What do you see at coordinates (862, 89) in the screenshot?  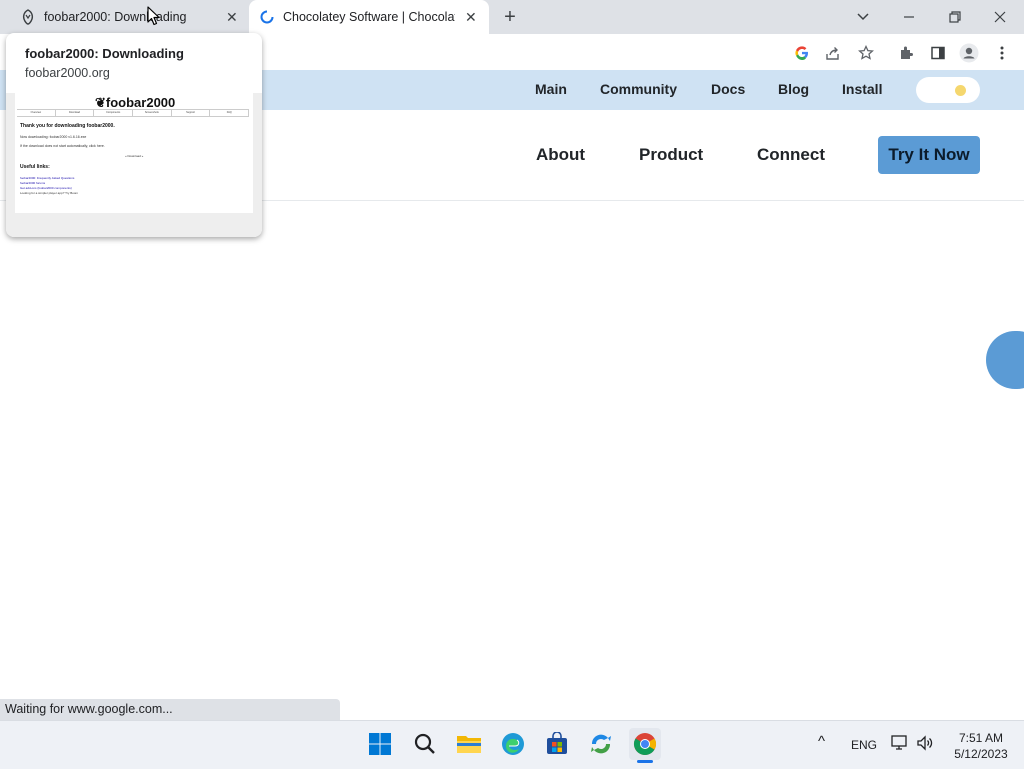 I see `nav-link-install: Install` at bounding box center [862, 89].